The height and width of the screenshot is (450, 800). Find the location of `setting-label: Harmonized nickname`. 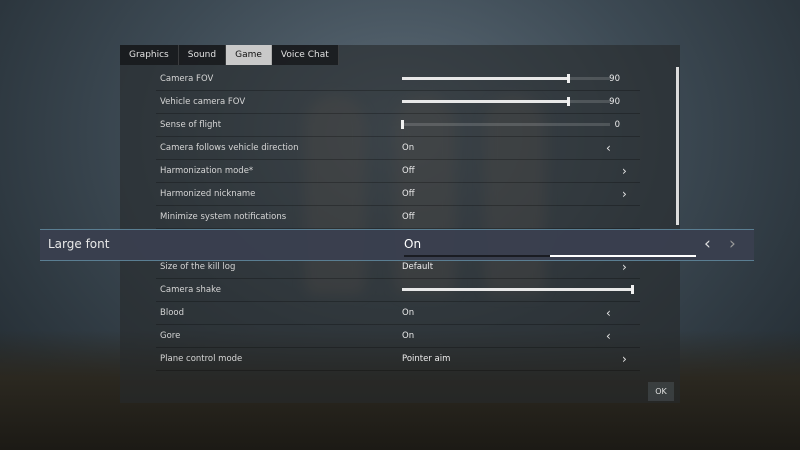

setting-label: Harmonized nickname is located at coordinates (208, 194).